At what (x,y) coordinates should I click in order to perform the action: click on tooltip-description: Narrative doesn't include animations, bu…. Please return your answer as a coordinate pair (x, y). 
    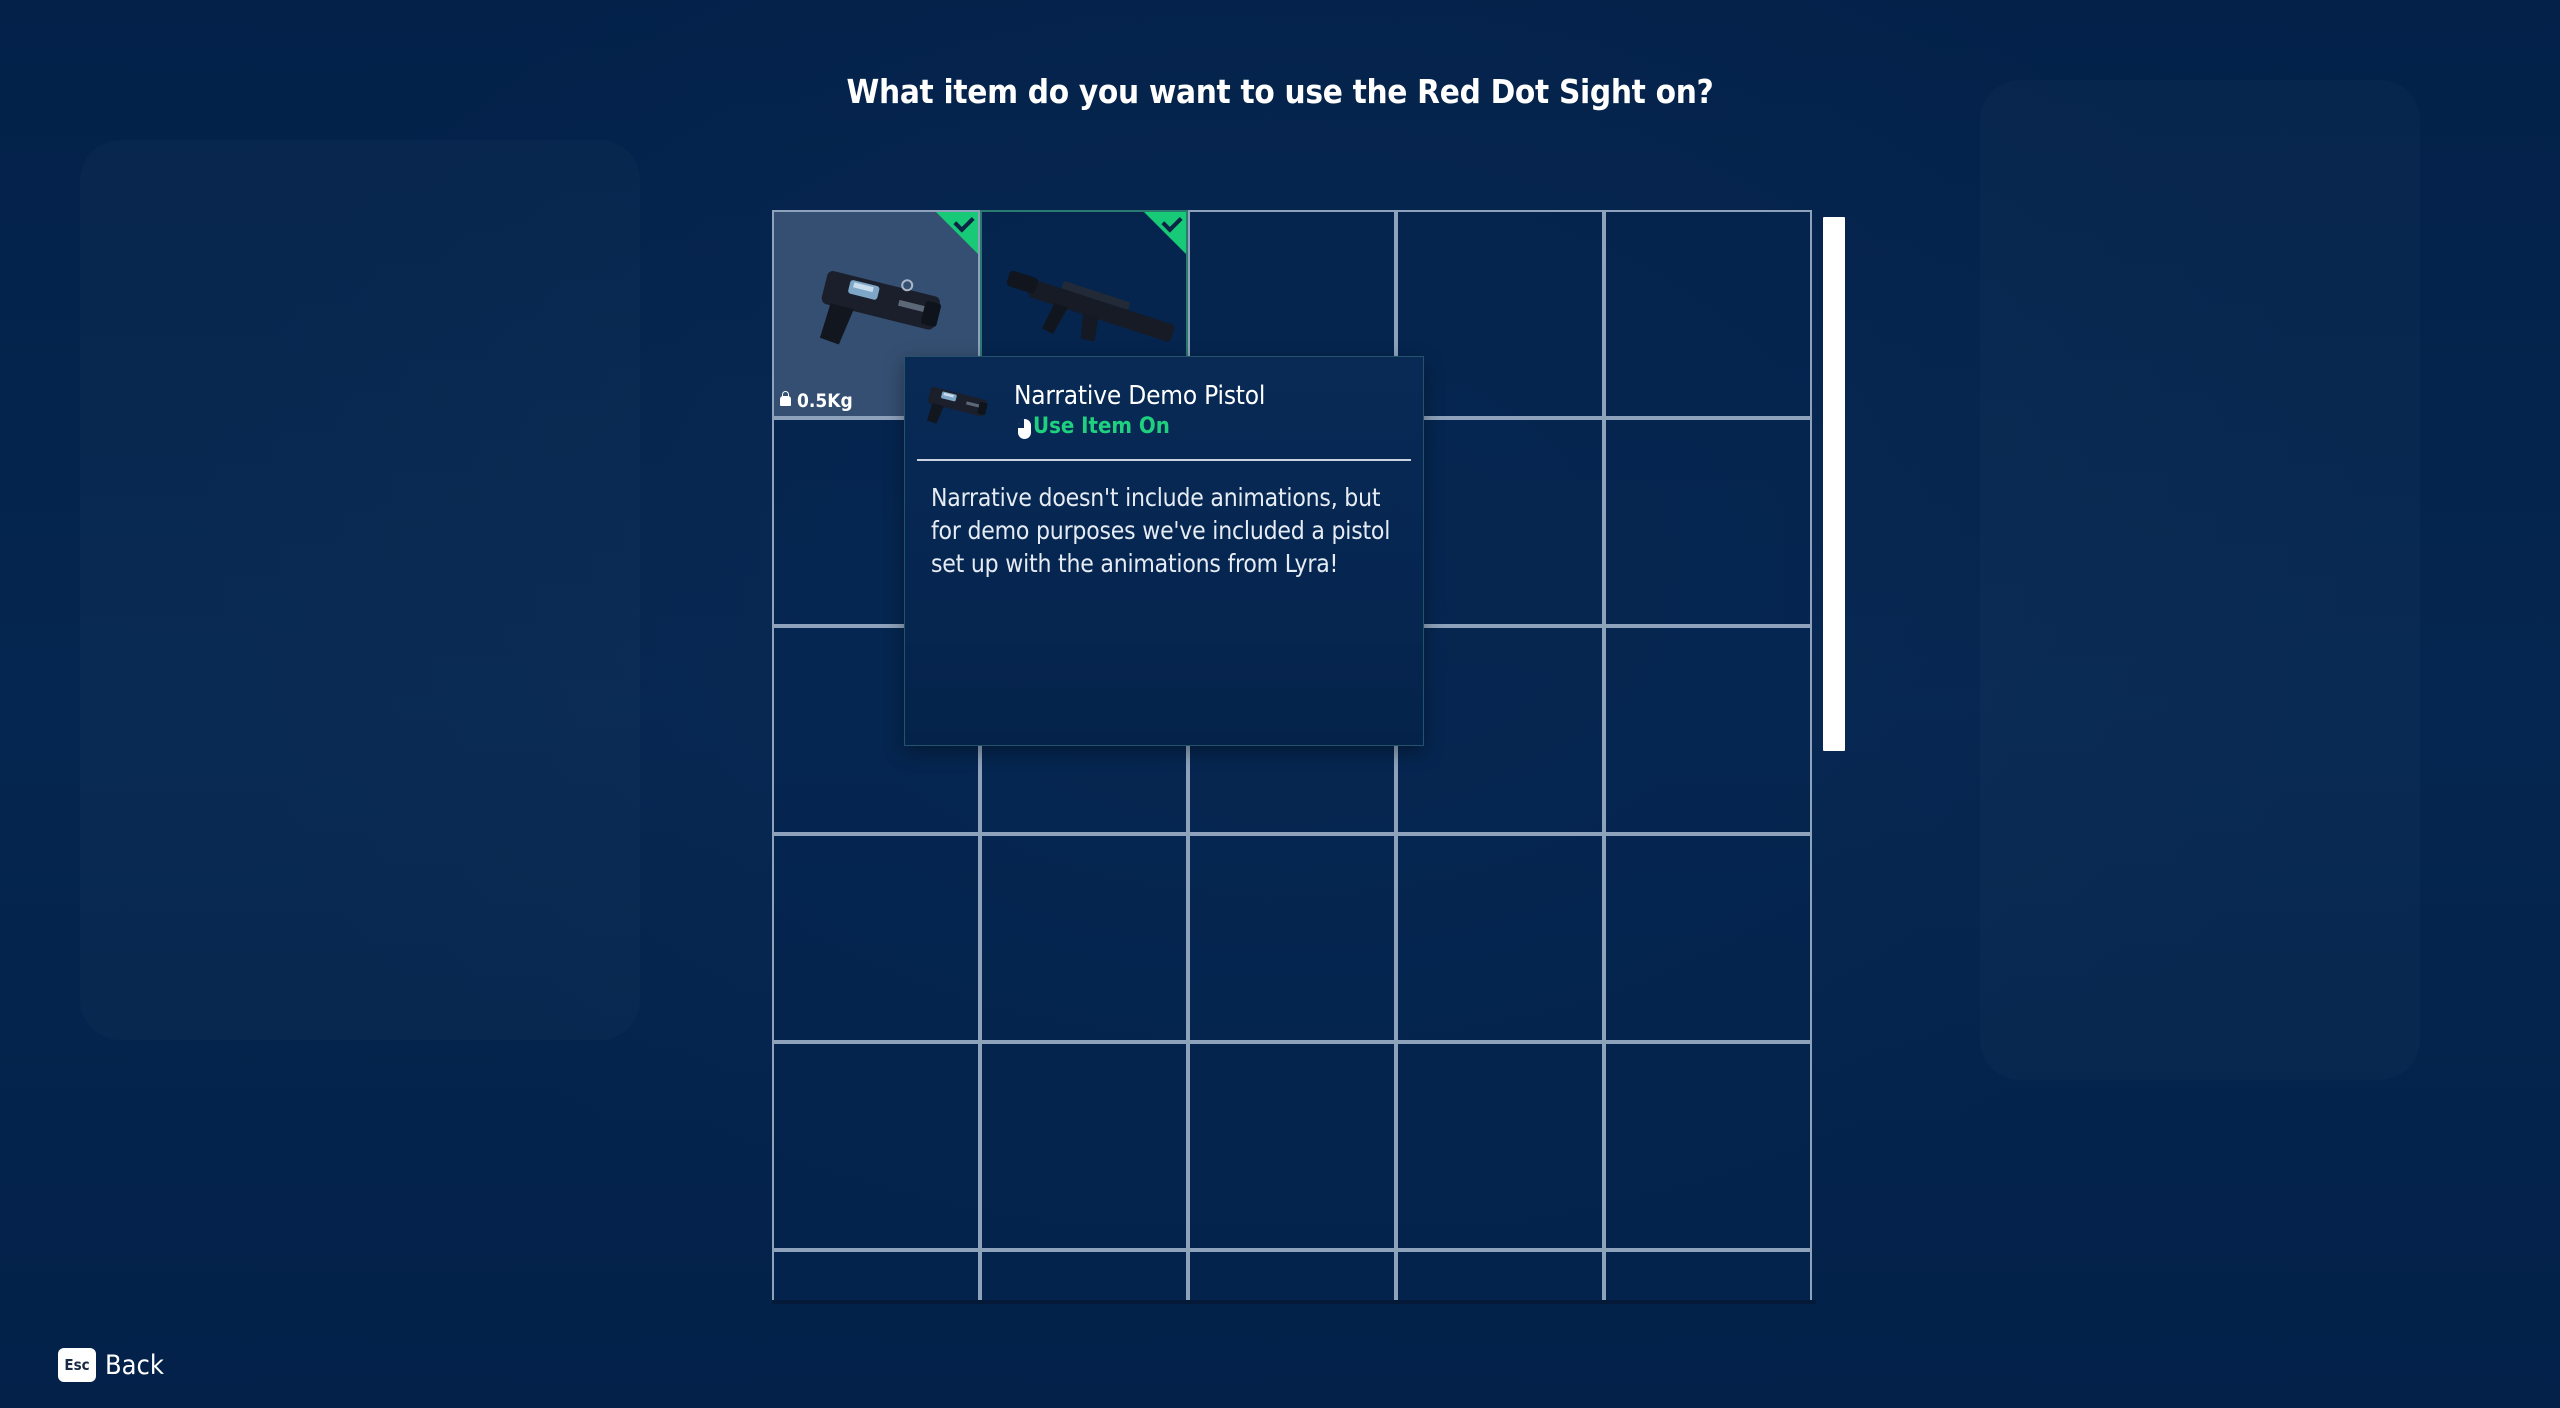
    Looking at the image, I should click on (1161, 530).